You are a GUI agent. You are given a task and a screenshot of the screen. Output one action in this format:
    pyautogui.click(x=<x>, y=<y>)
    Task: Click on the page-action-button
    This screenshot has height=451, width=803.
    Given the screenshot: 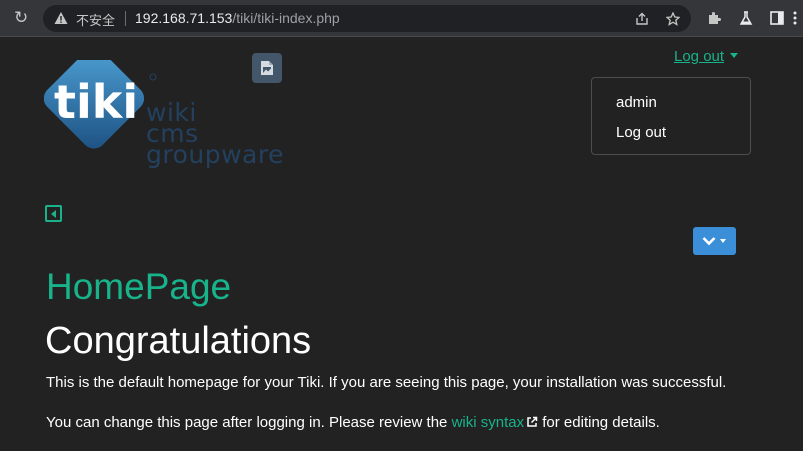 What is the action you would take?
    pyautogui.click(x=267, y=68)
    